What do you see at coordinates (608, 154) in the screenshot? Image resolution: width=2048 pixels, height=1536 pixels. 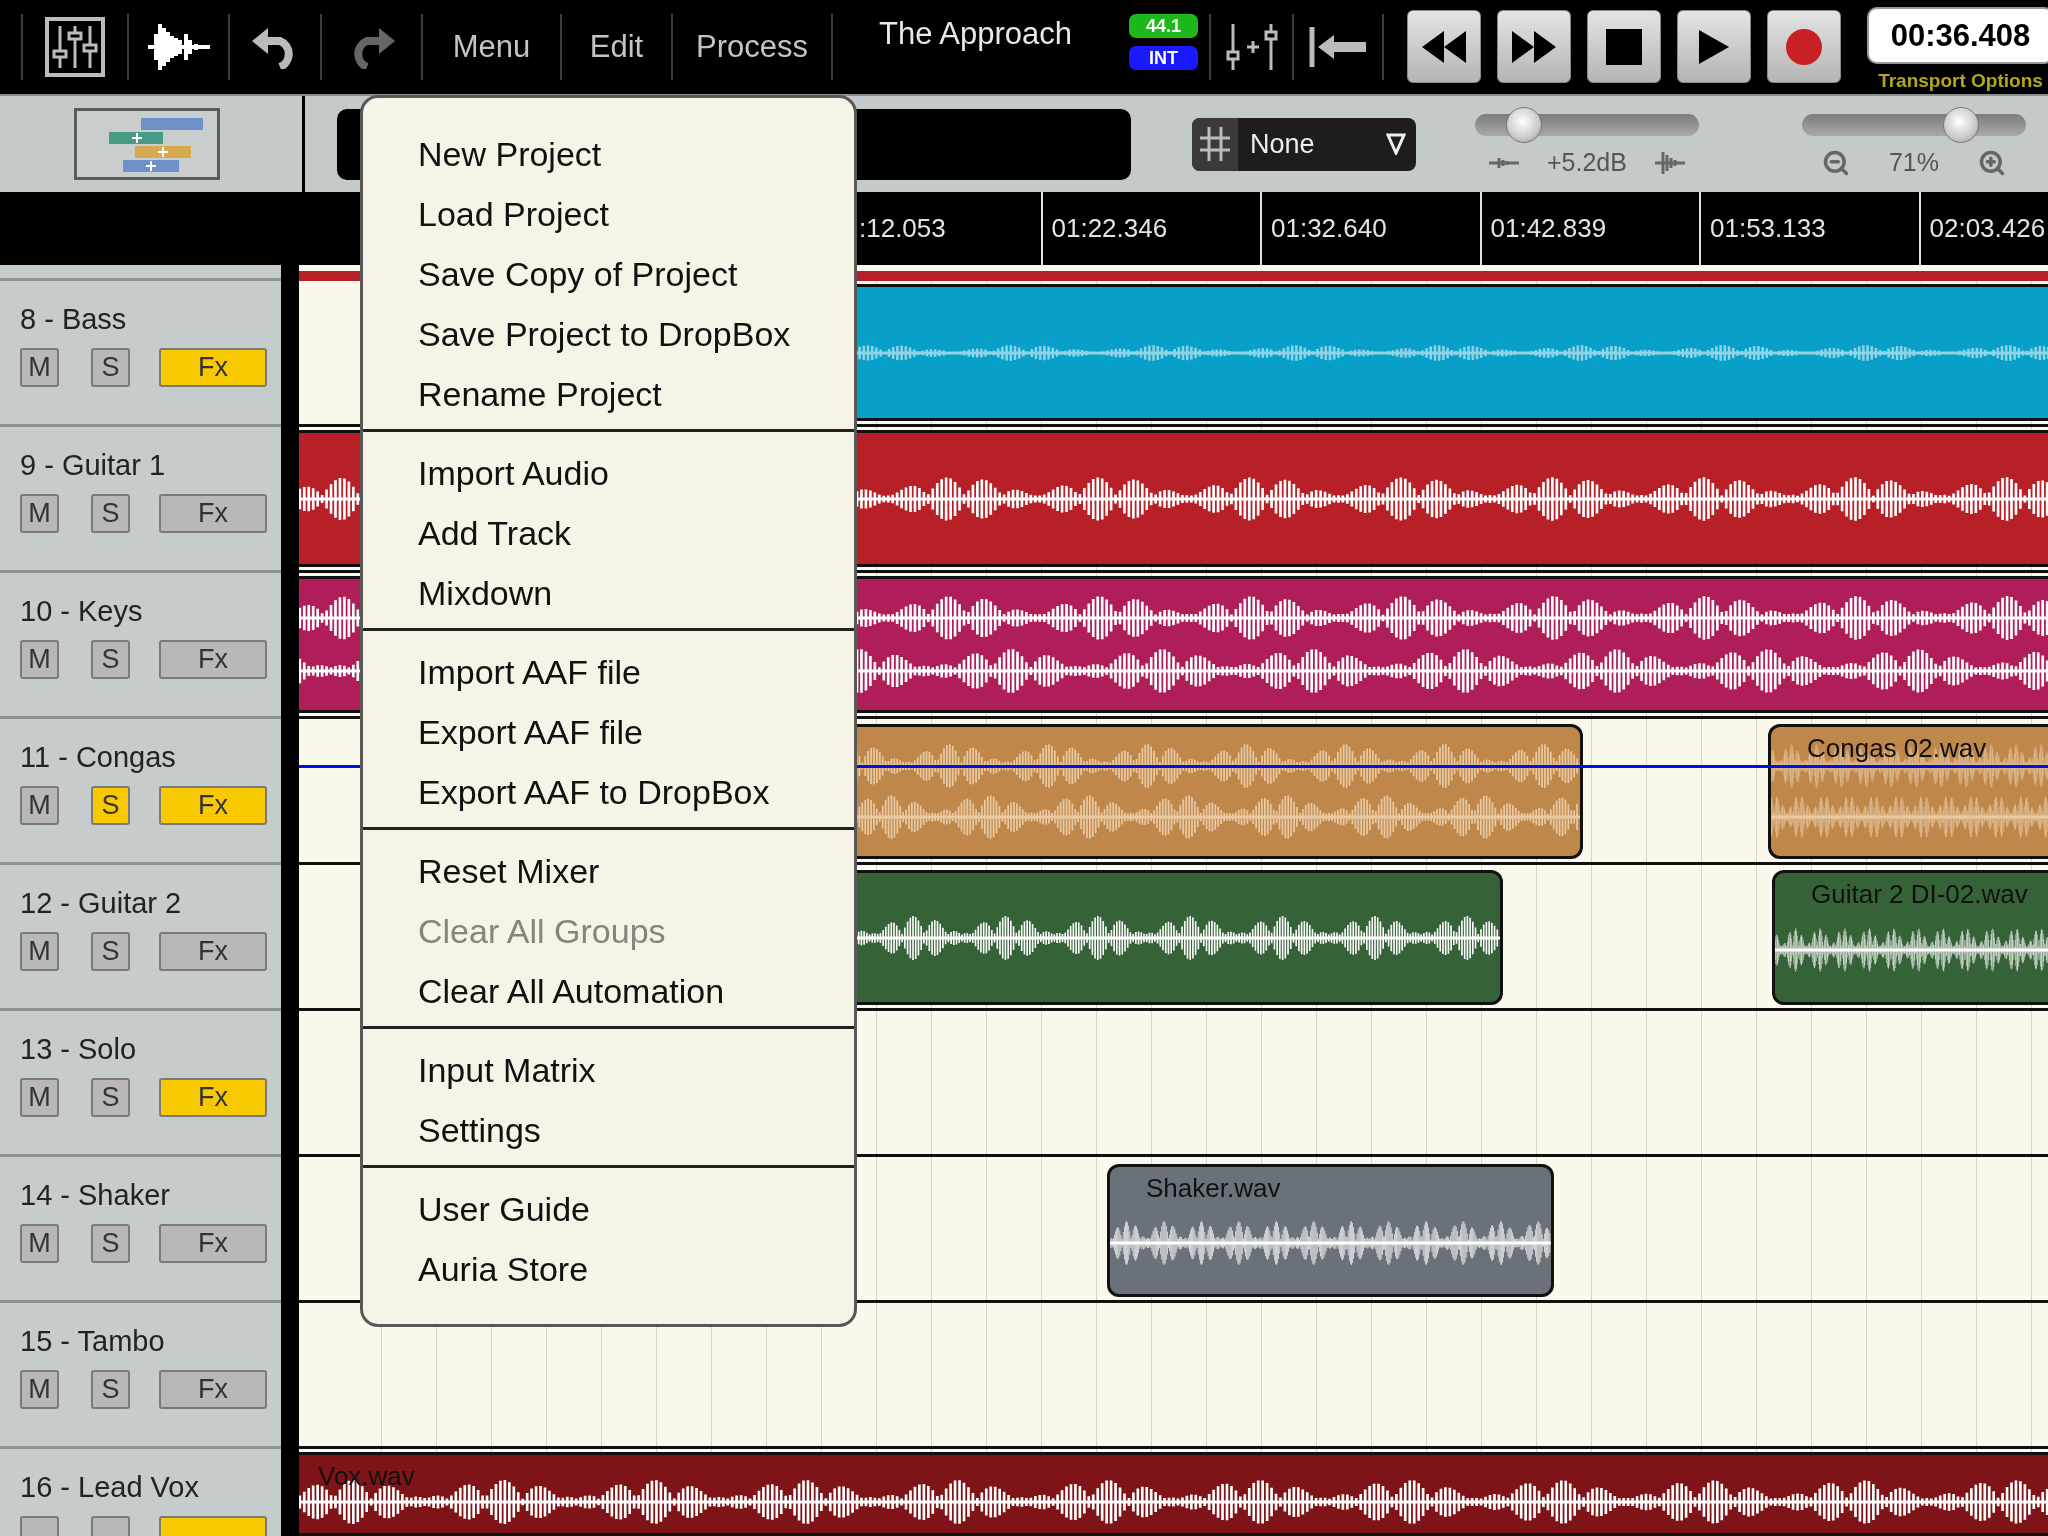 I see `menu-item: New Project` at bounding box center [608, 154].